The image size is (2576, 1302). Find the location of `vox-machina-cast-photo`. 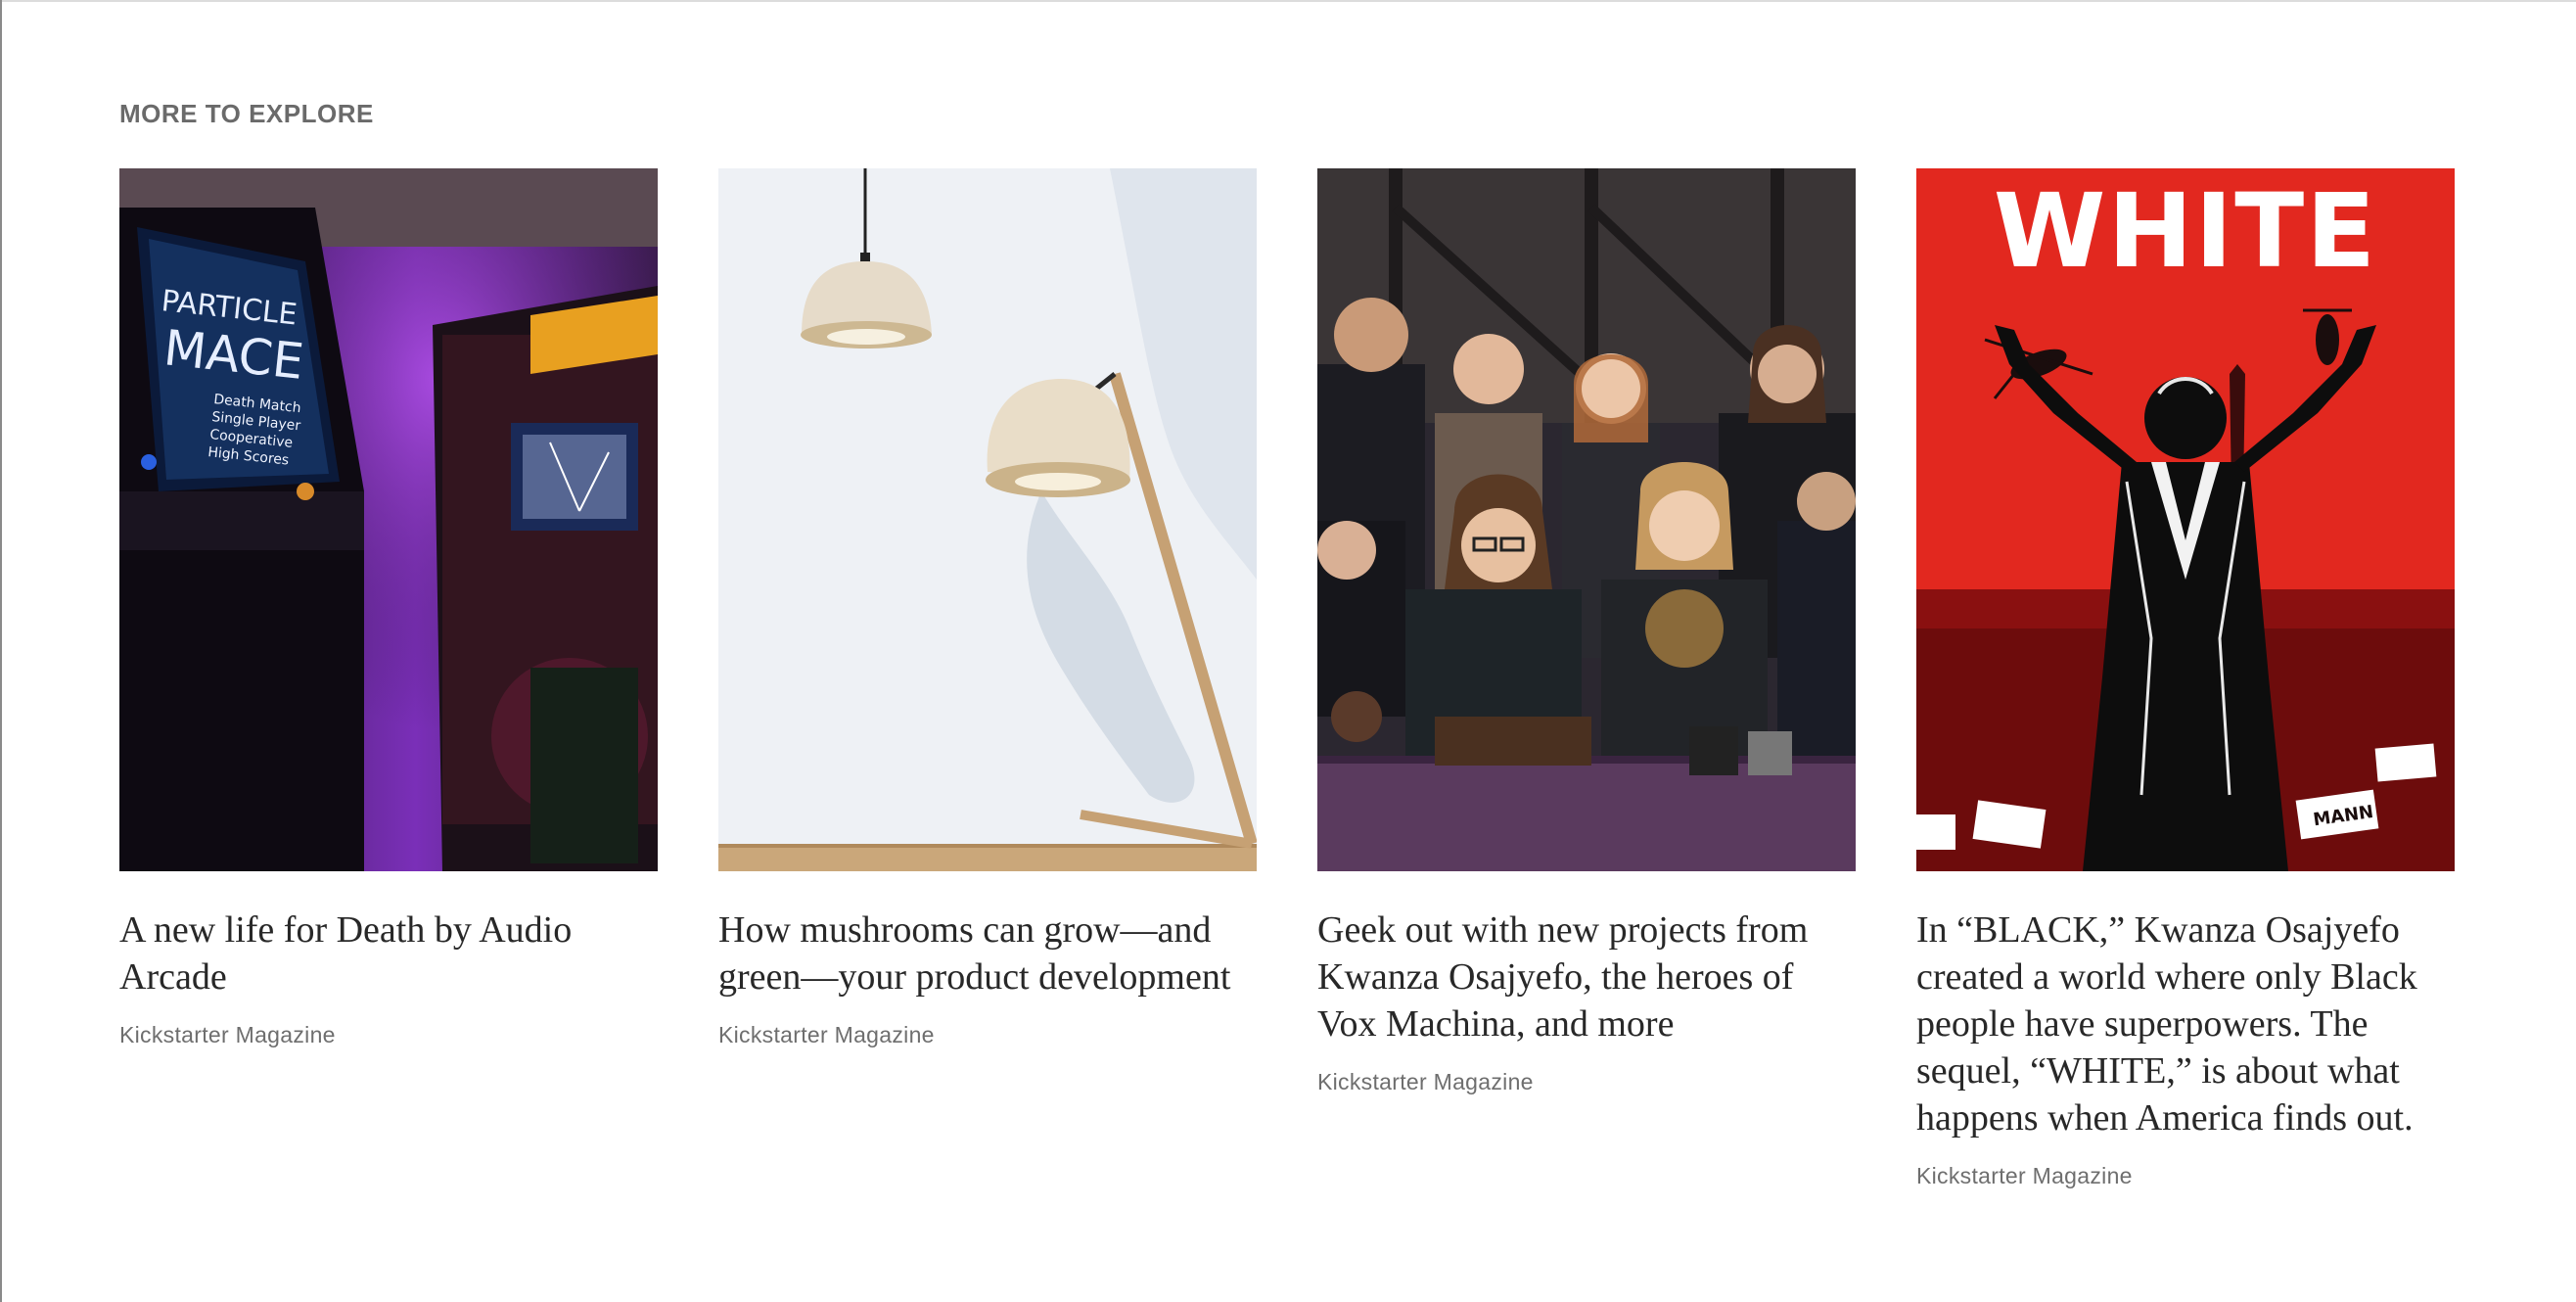

vox-machina-cast-photo is located at coordinates (1586, 519).